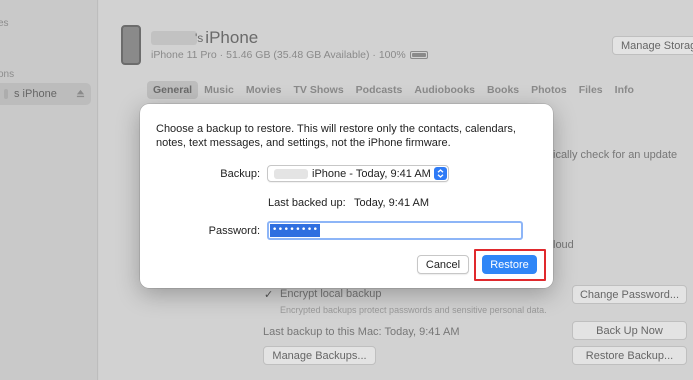  Describe the element at coordinates (199, 38) in the screenshot. I see `device-name-fragment: 's` at that location.